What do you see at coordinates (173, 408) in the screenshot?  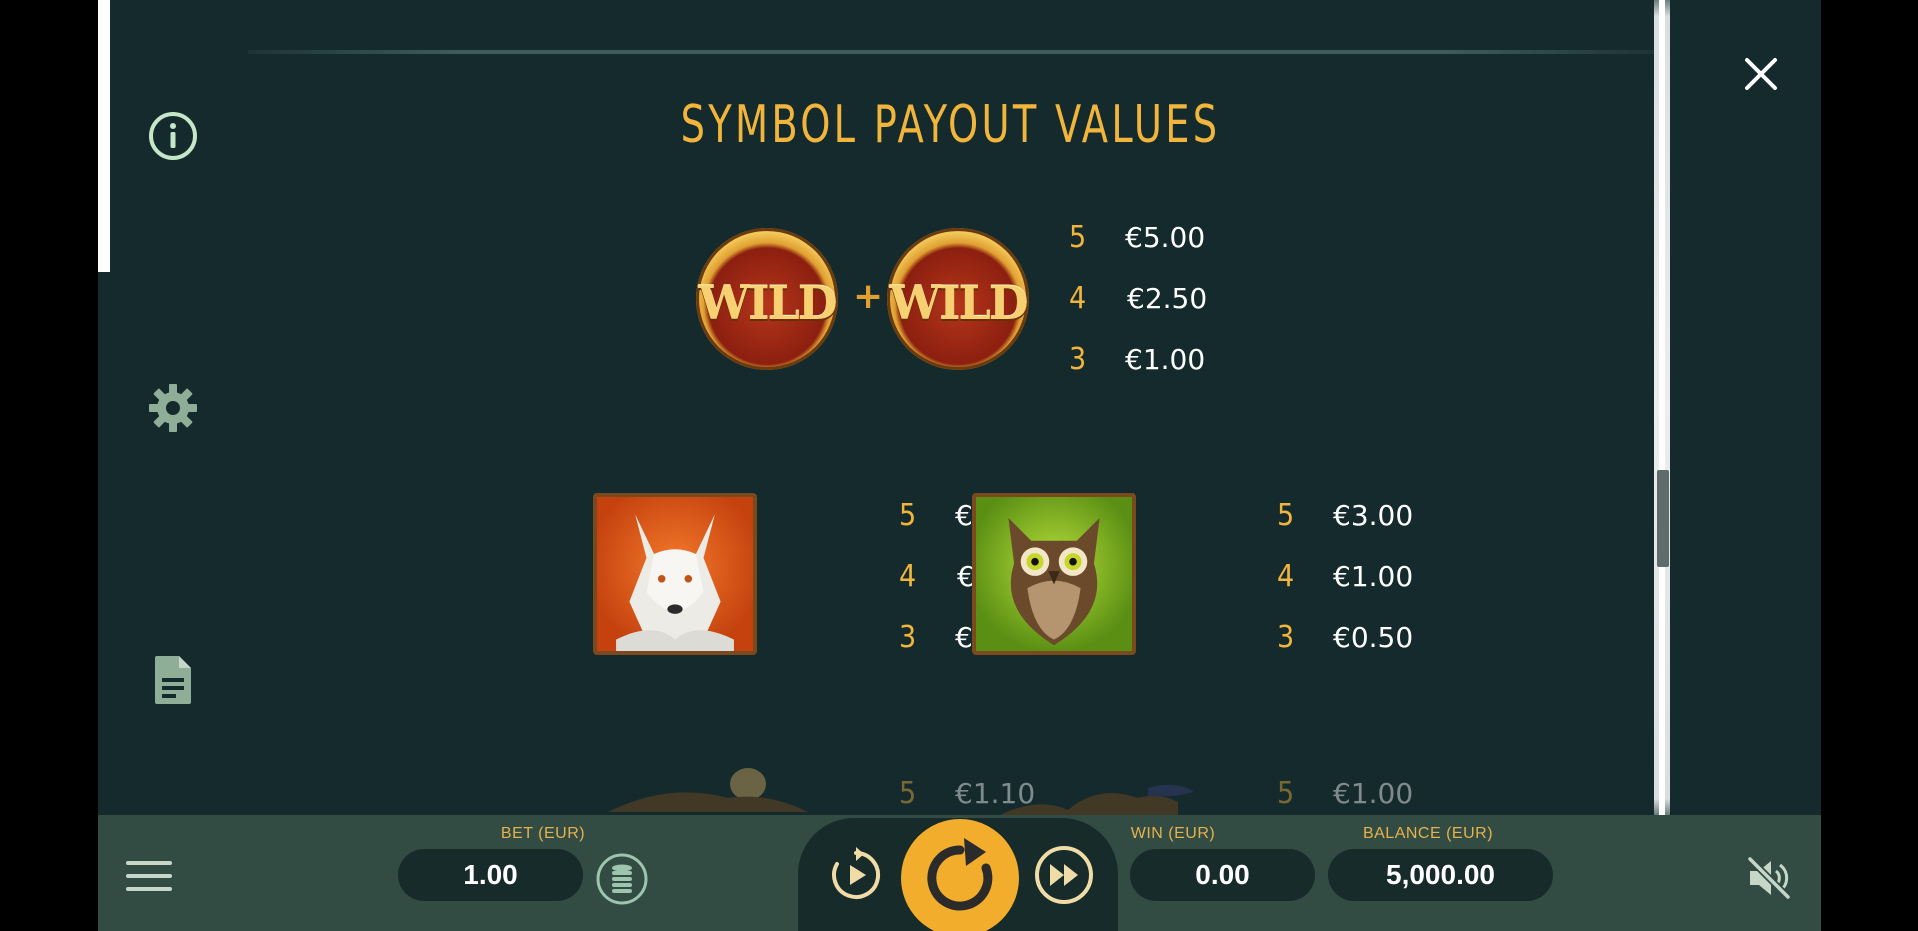 I see `gear-icon` at bounding box center [173, 408].